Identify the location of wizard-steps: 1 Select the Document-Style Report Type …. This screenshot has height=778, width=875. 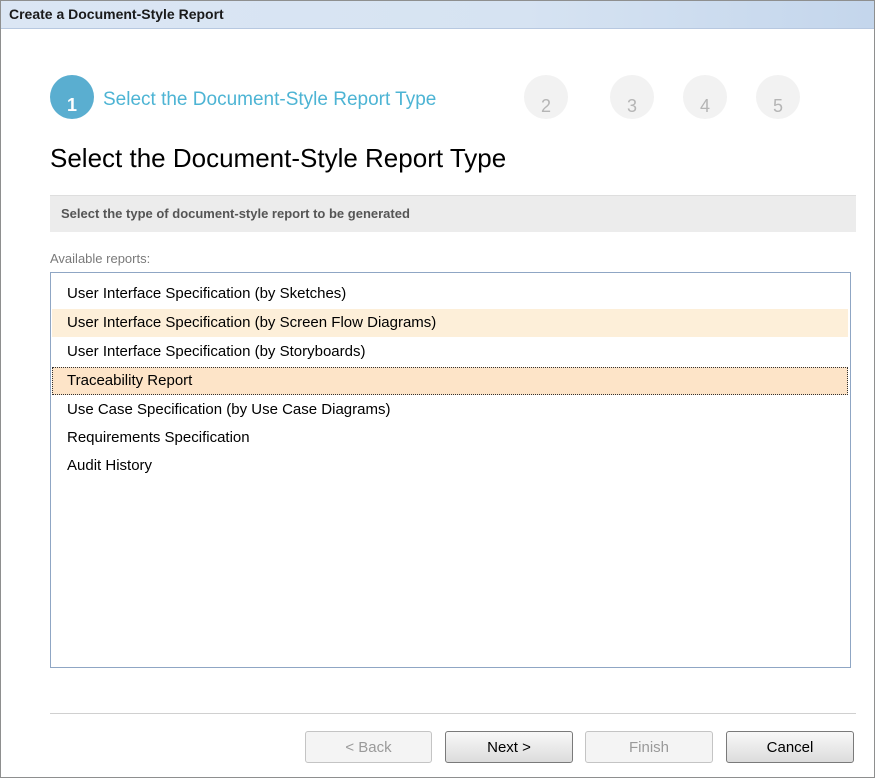
(430, 97).